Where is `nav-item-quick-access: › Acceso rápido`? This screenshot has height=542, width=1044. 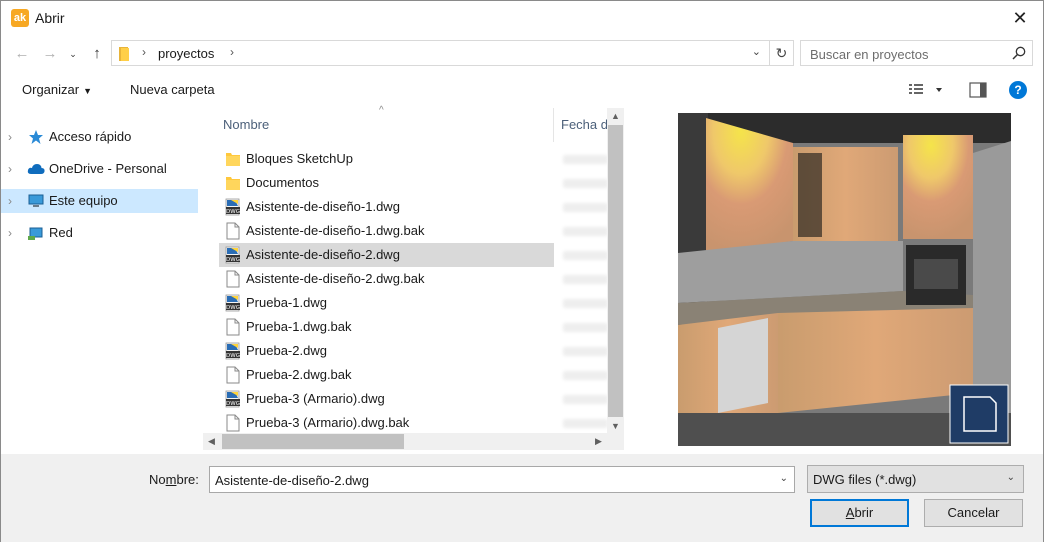 nav-item-quick-access: › Acceso rápido is located at coordinates (99, 137).